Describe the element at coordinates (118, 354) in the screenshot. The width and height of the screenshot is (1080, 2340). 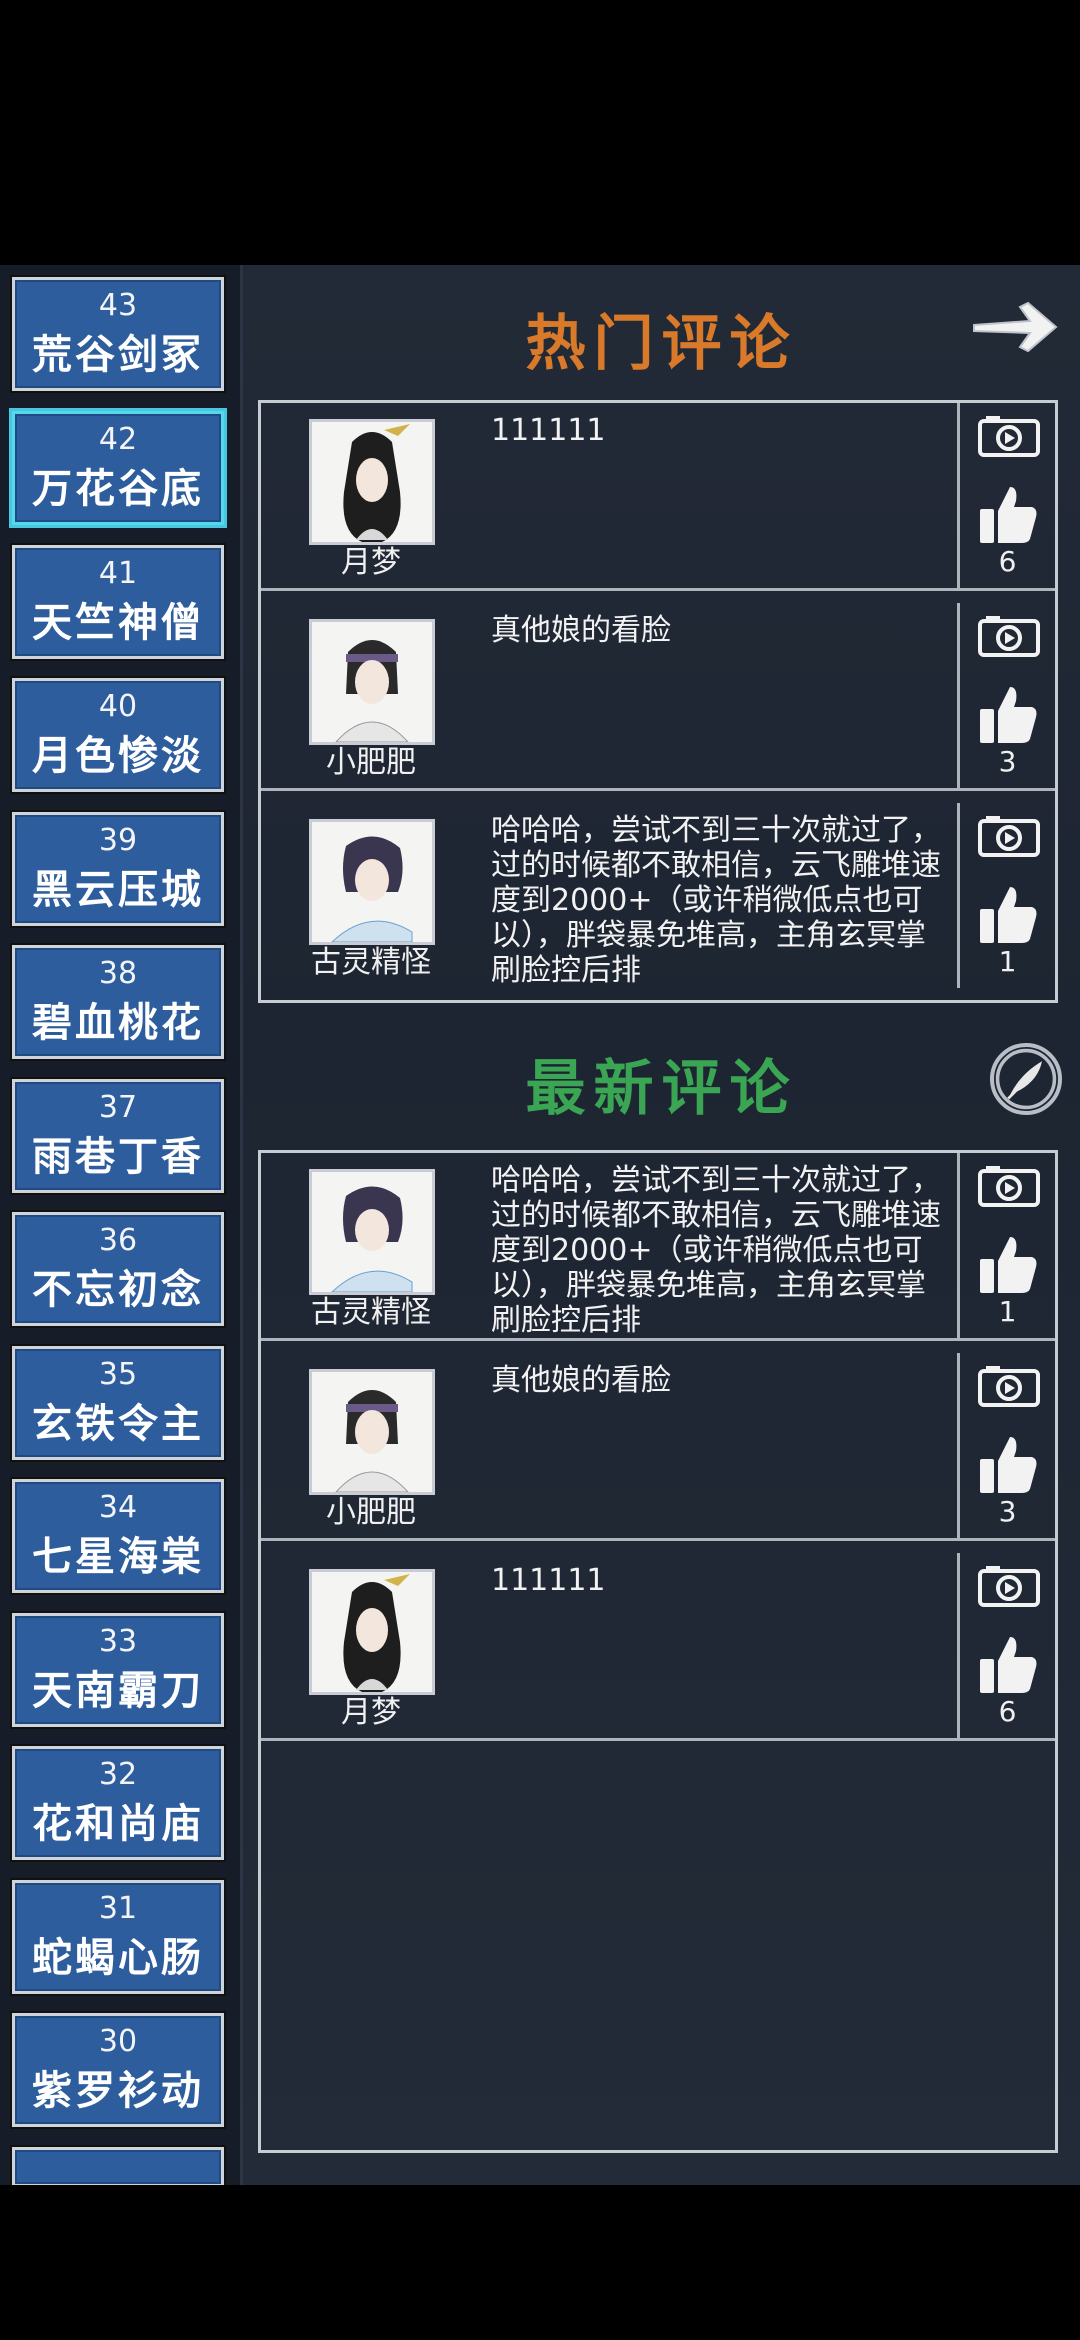
I see `level-name: 荒谷剑冢` at that location.